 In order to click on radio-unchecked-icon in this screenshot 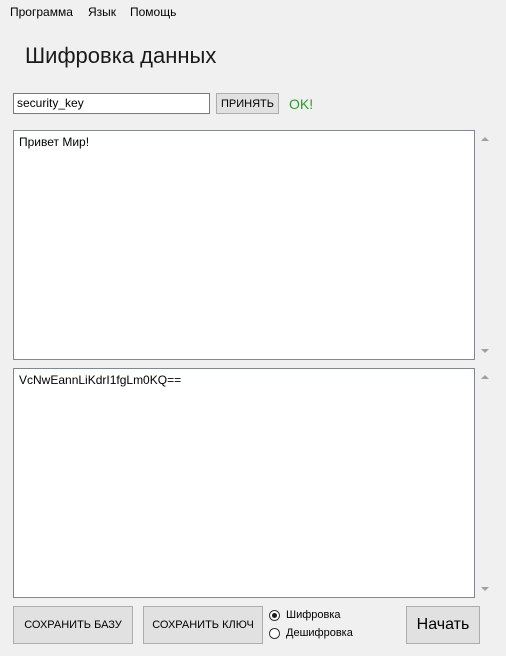, I will do `click(274, 633)`.